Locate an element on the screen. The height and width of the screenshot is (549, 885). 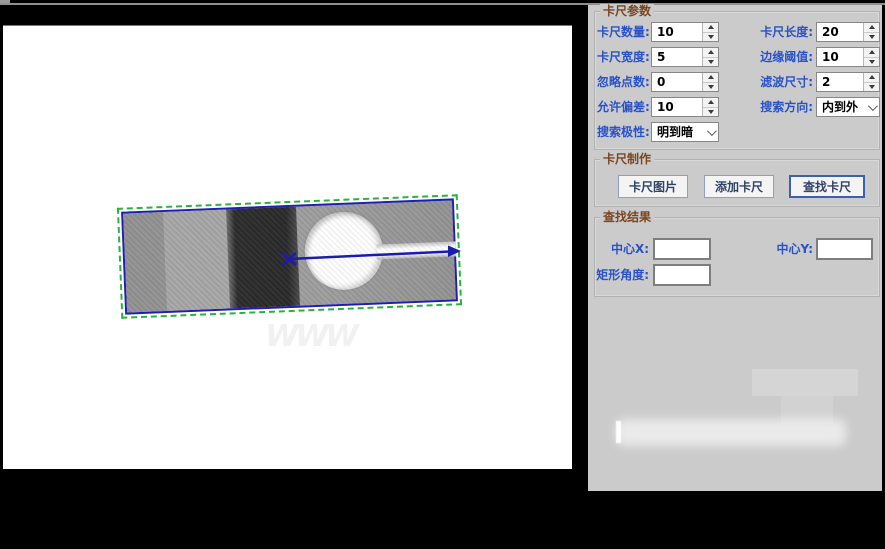
caliper-width-stepper: 5 is located at coordinates (685, 57).